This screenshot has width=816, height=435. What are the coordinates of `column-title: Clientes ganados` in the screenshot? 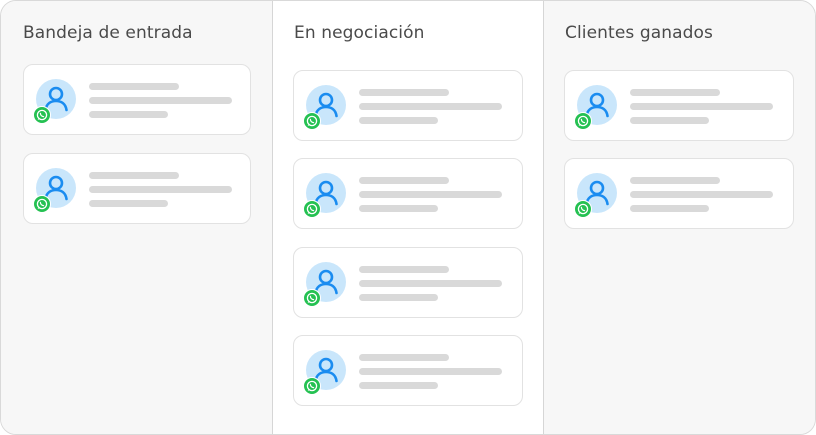 It's located at (639, 33).